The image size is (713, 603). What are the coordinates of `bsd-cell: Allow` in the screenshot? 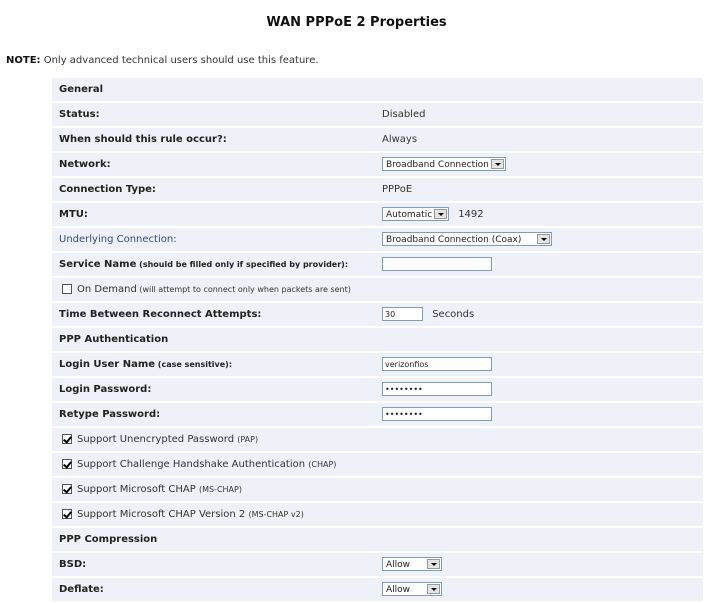 It's located at (412, 564).